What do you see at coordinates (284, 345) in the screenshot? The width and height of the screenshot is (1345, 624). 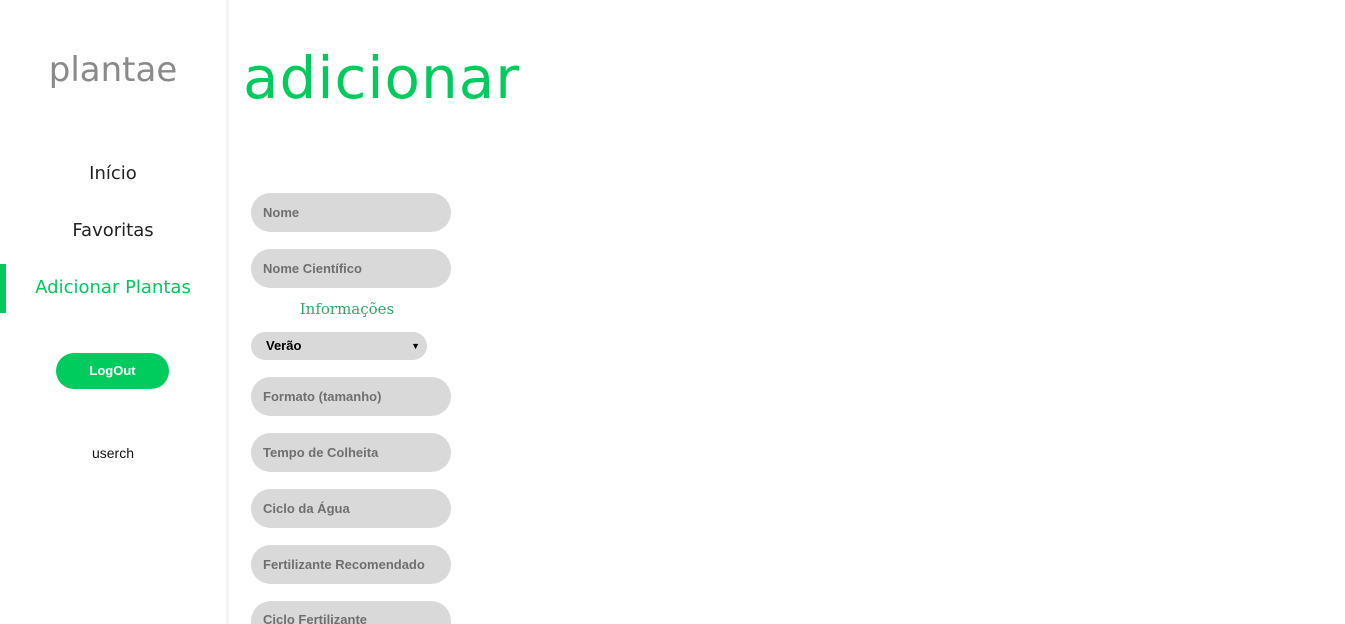 I see `season-select-value: Verão` at bounding box center [284, 345].